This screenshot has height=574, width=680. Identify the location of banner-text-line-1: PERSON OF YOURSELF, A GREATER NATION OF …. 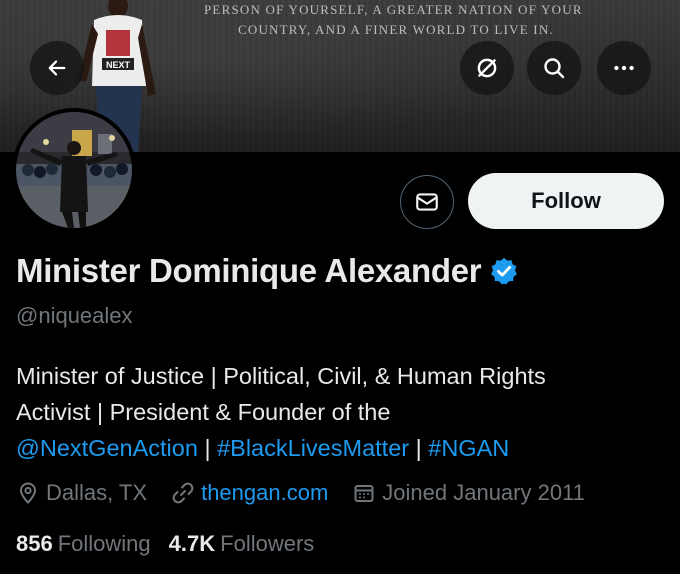
(393, 9).